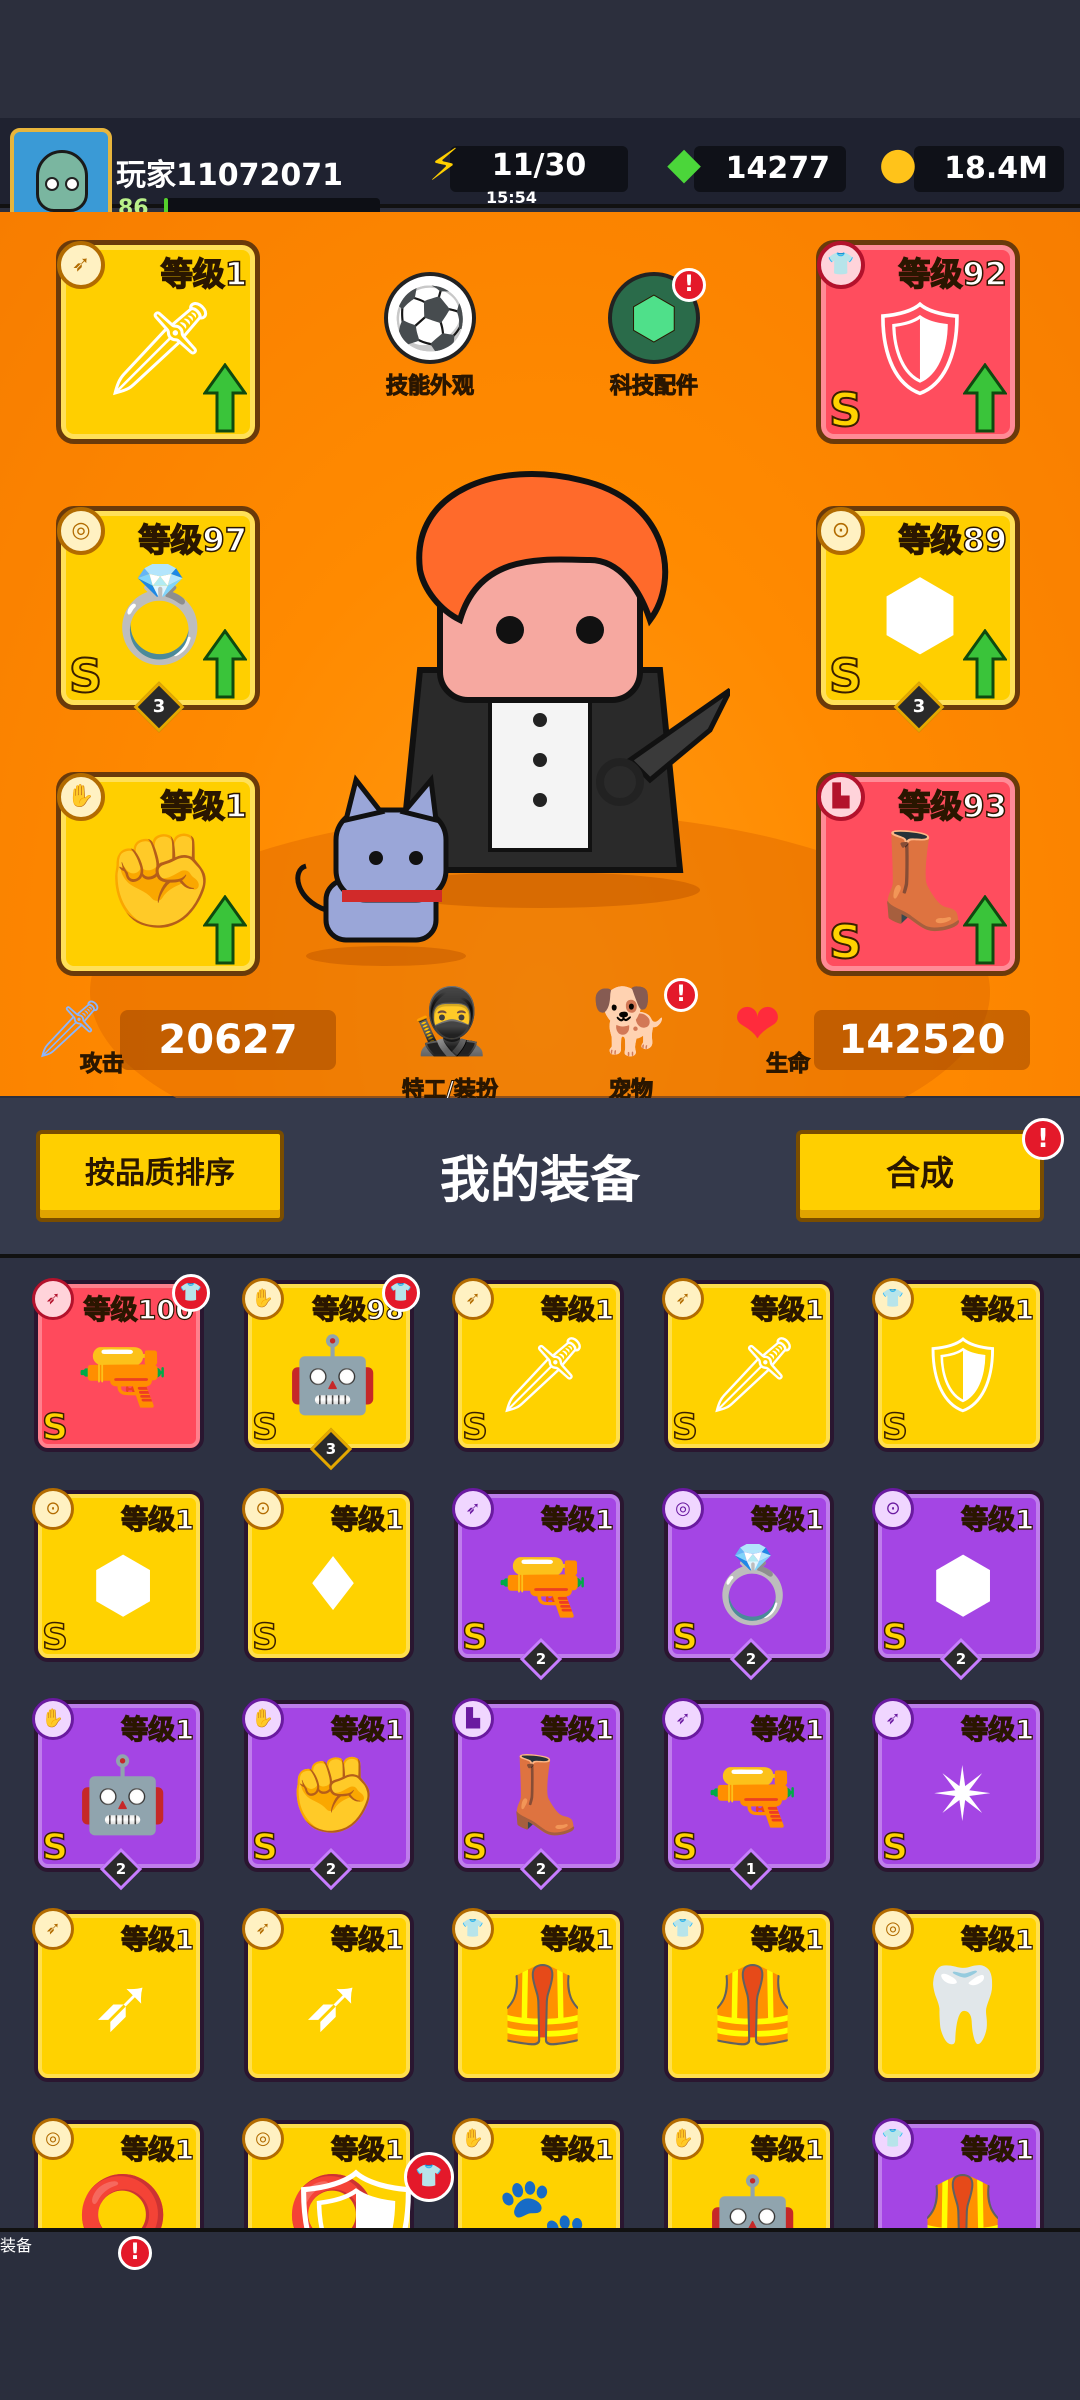  Describe the element at coordinates (753, 2005) in the screenshot. I see `vest-icon: 🦺` at that location.